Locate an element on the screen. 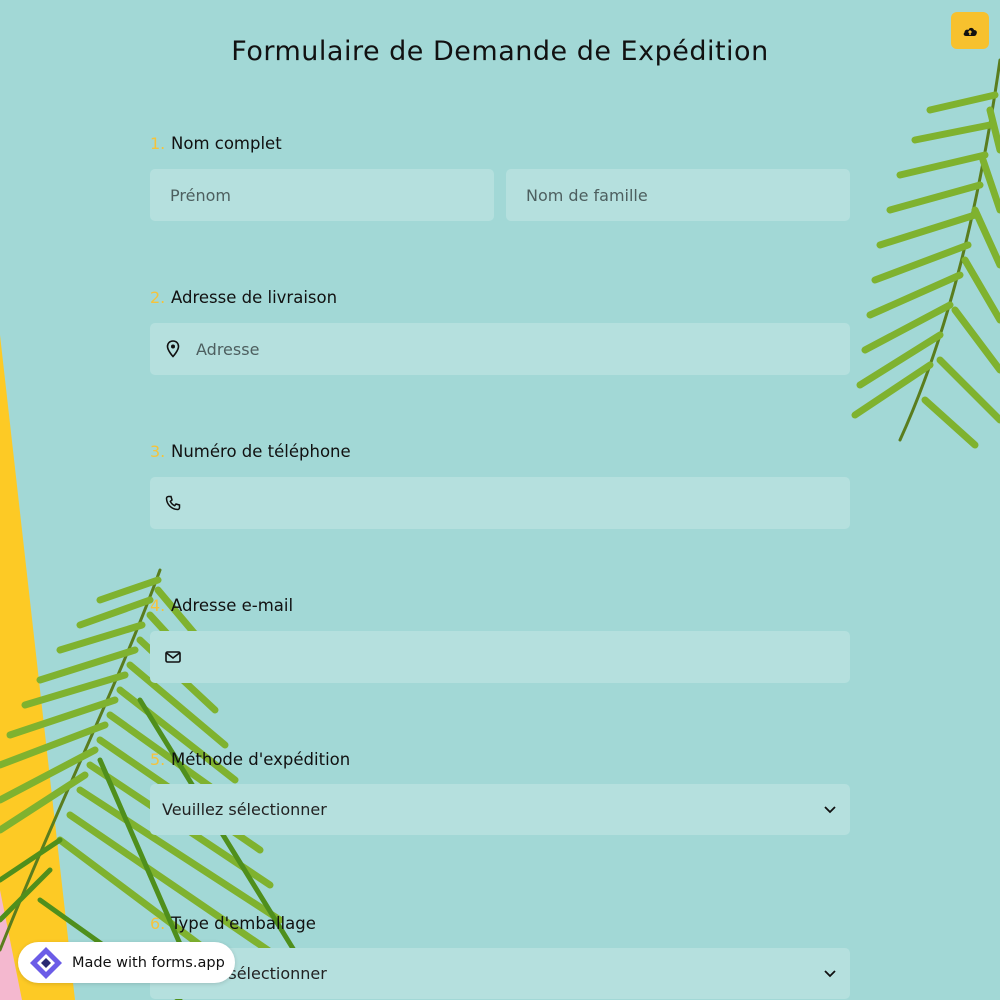  email-input is located at coordinates (523, 657).